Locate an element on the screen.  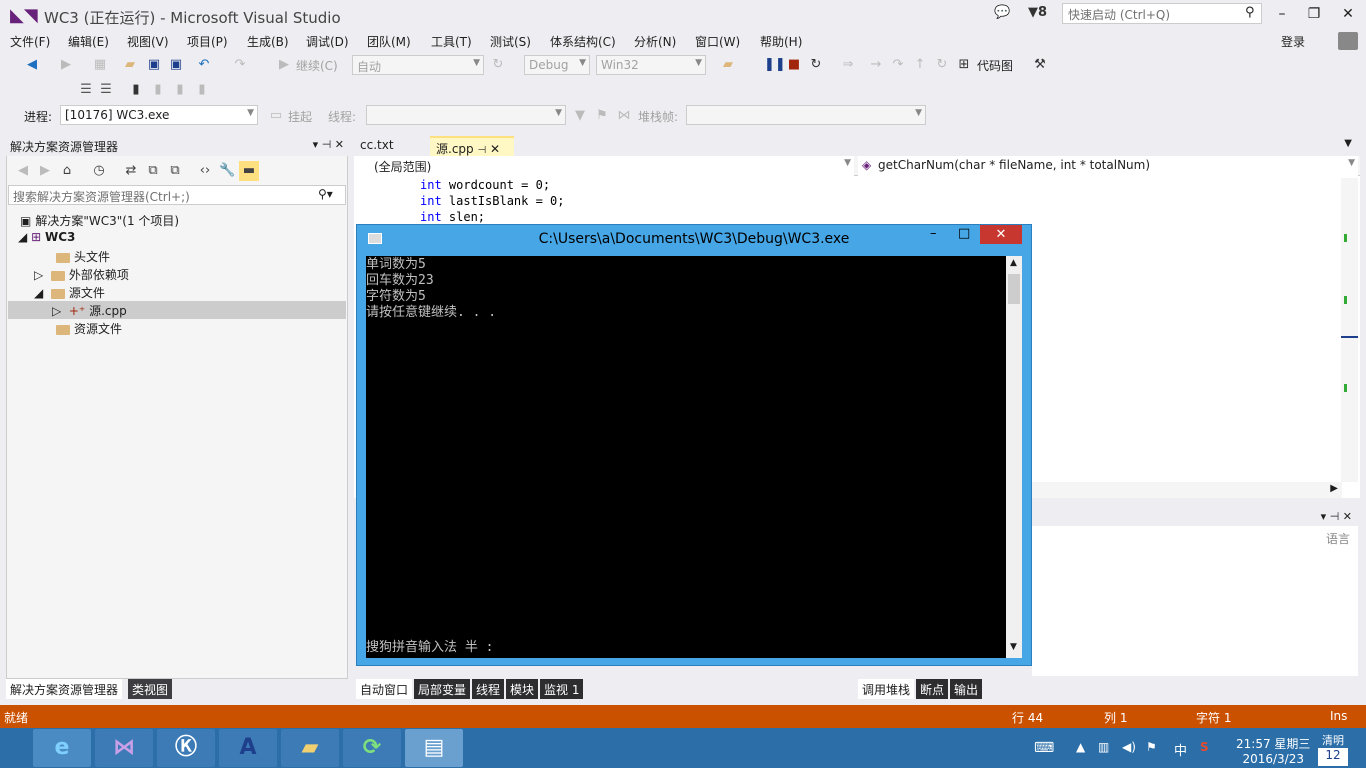
uncomment-icon: ☰ is located at coordinates (106, 90).